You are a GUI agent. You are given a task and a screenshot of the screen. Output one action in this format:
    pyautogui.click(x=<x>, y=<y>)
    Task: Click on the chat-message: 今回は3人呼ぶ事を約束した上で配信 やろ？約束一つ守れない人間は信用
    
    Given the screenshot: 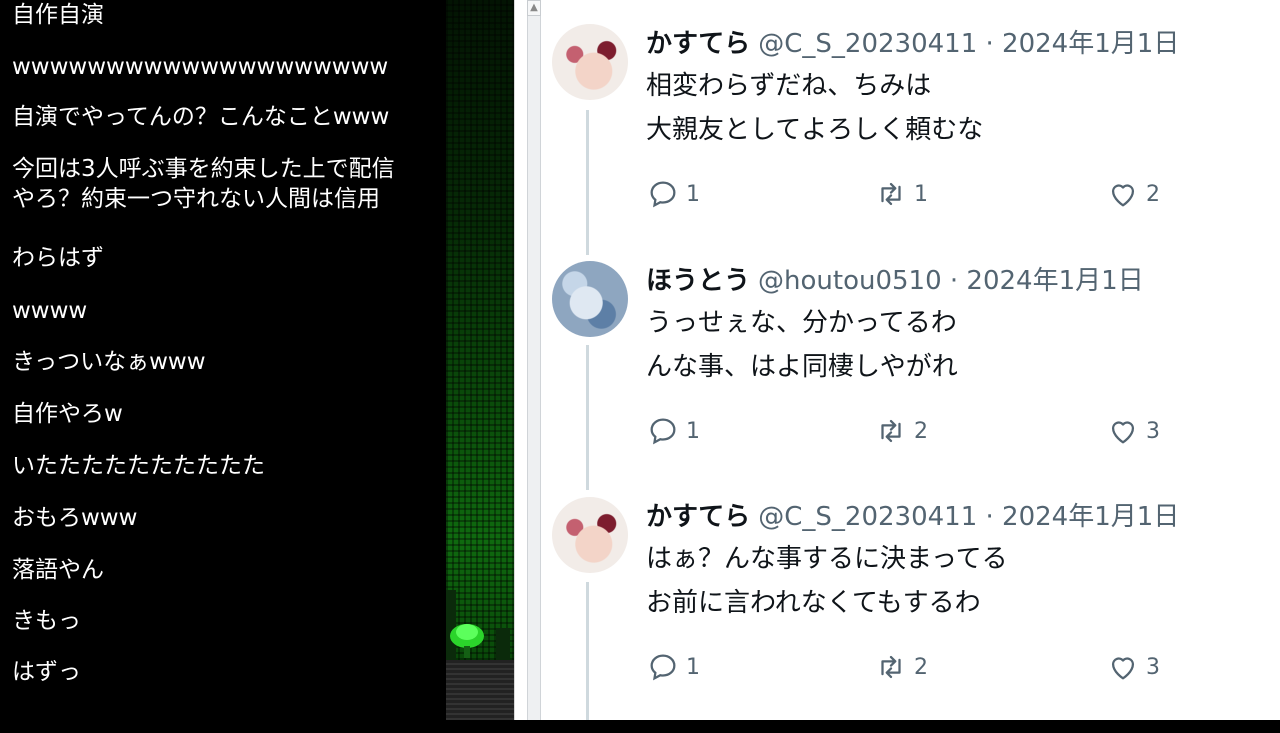 What is the action you would take?
    pyautogui.click(x=229, y=184)
    